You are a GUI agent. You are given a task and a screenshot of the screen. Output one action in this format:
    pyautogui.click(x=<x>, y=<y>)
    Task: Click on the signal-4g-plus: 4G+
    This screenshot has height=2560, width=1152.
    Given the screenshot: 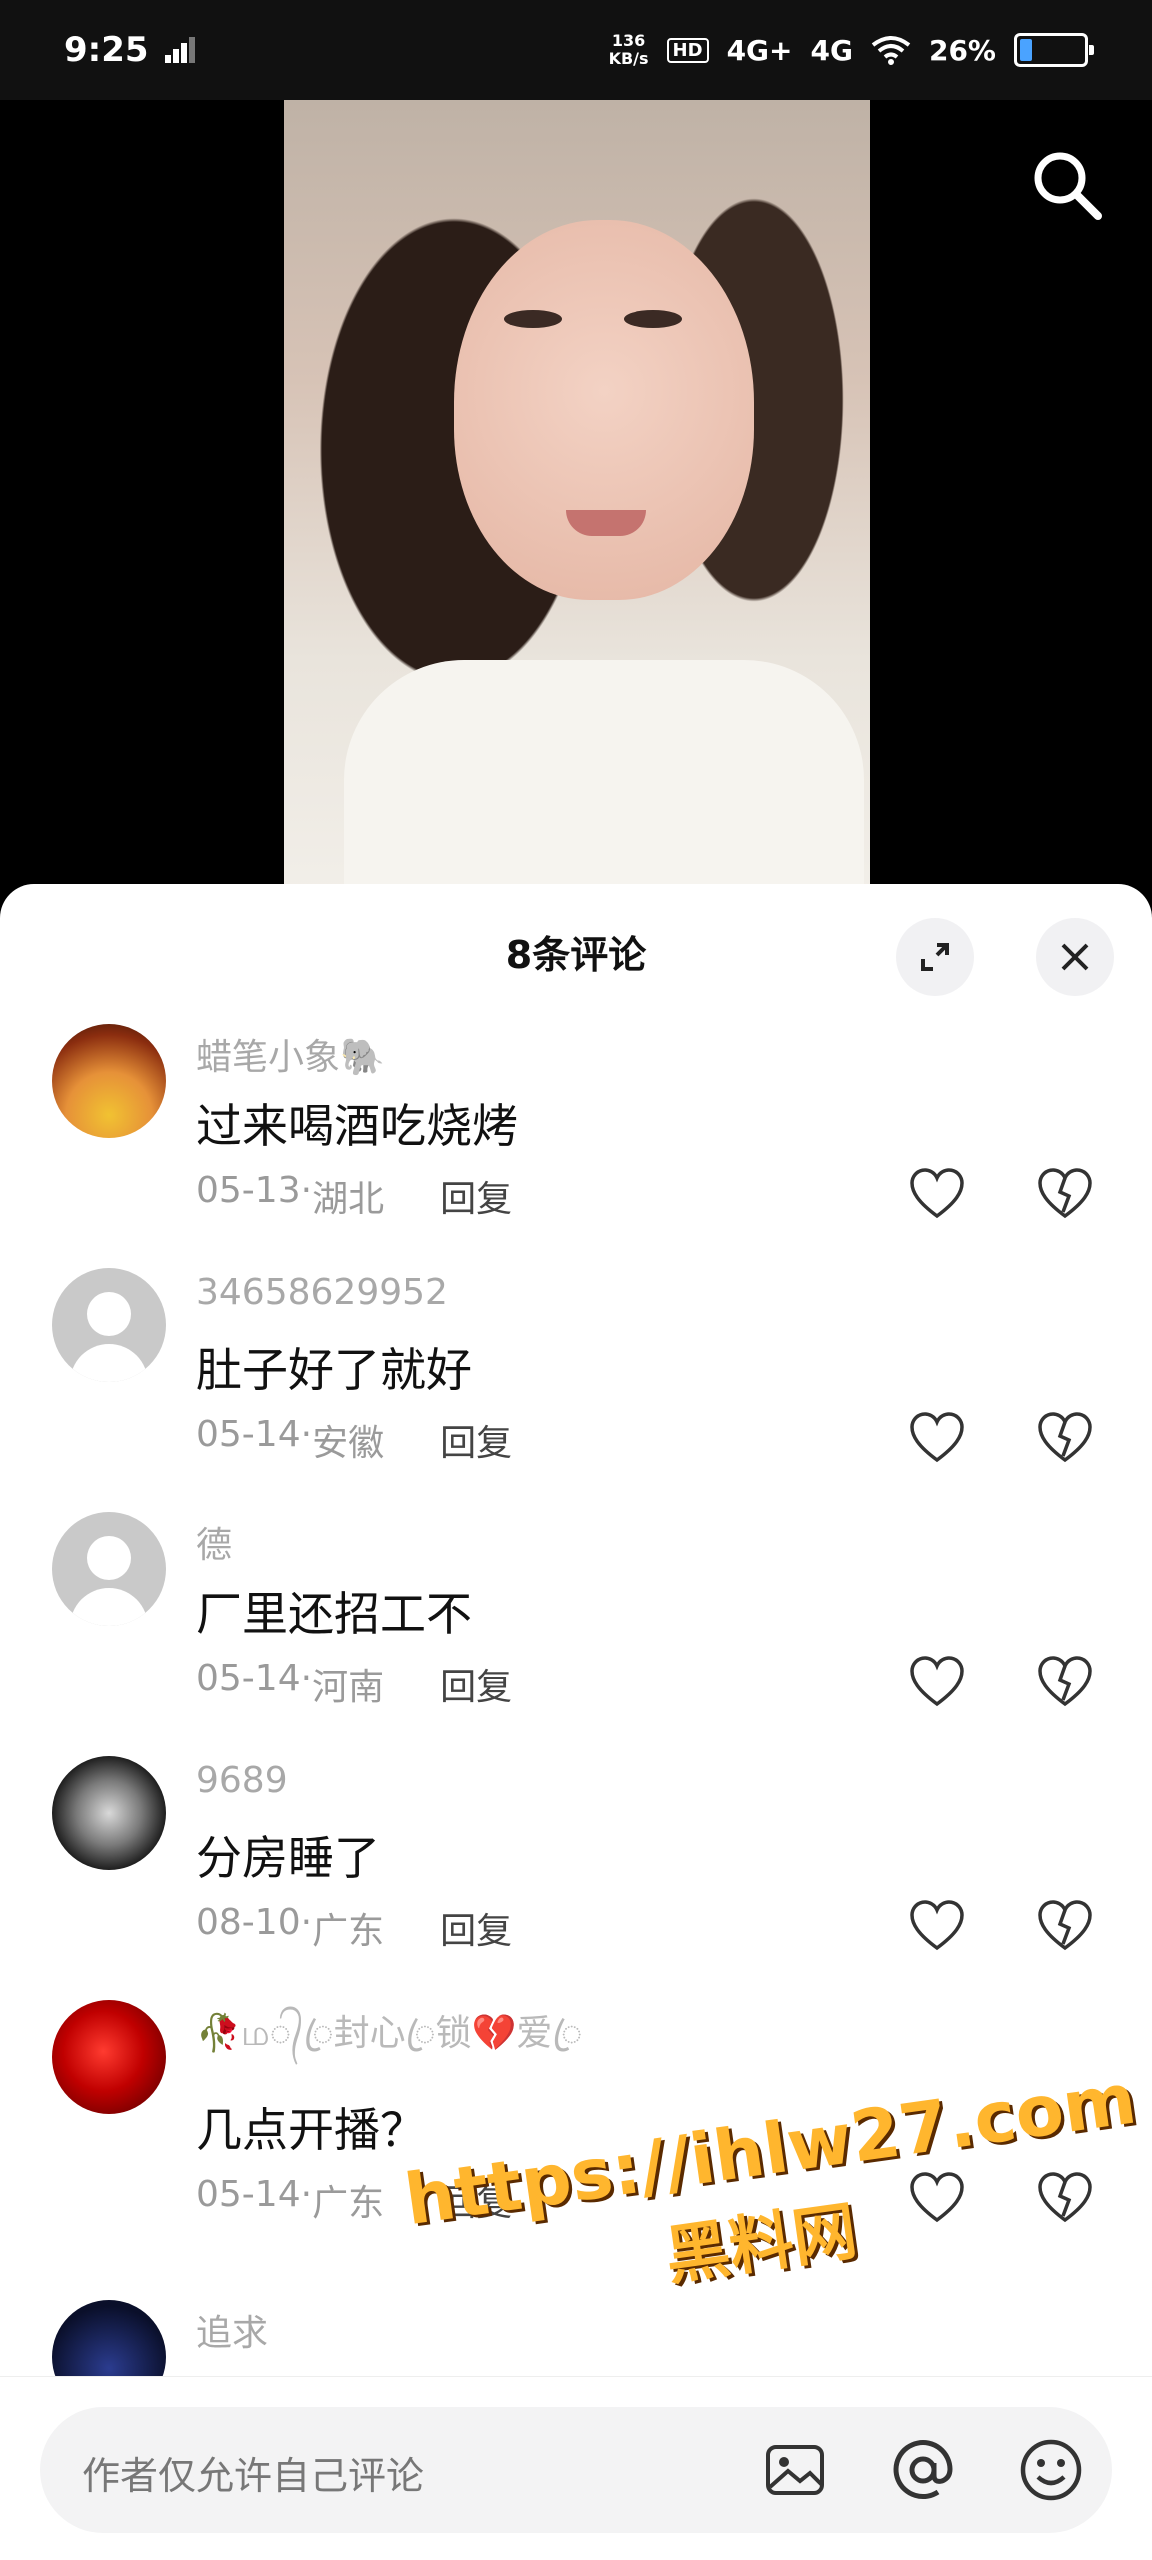 What is the action you would take?
    pyautogui.click(x=759, y=50)
    